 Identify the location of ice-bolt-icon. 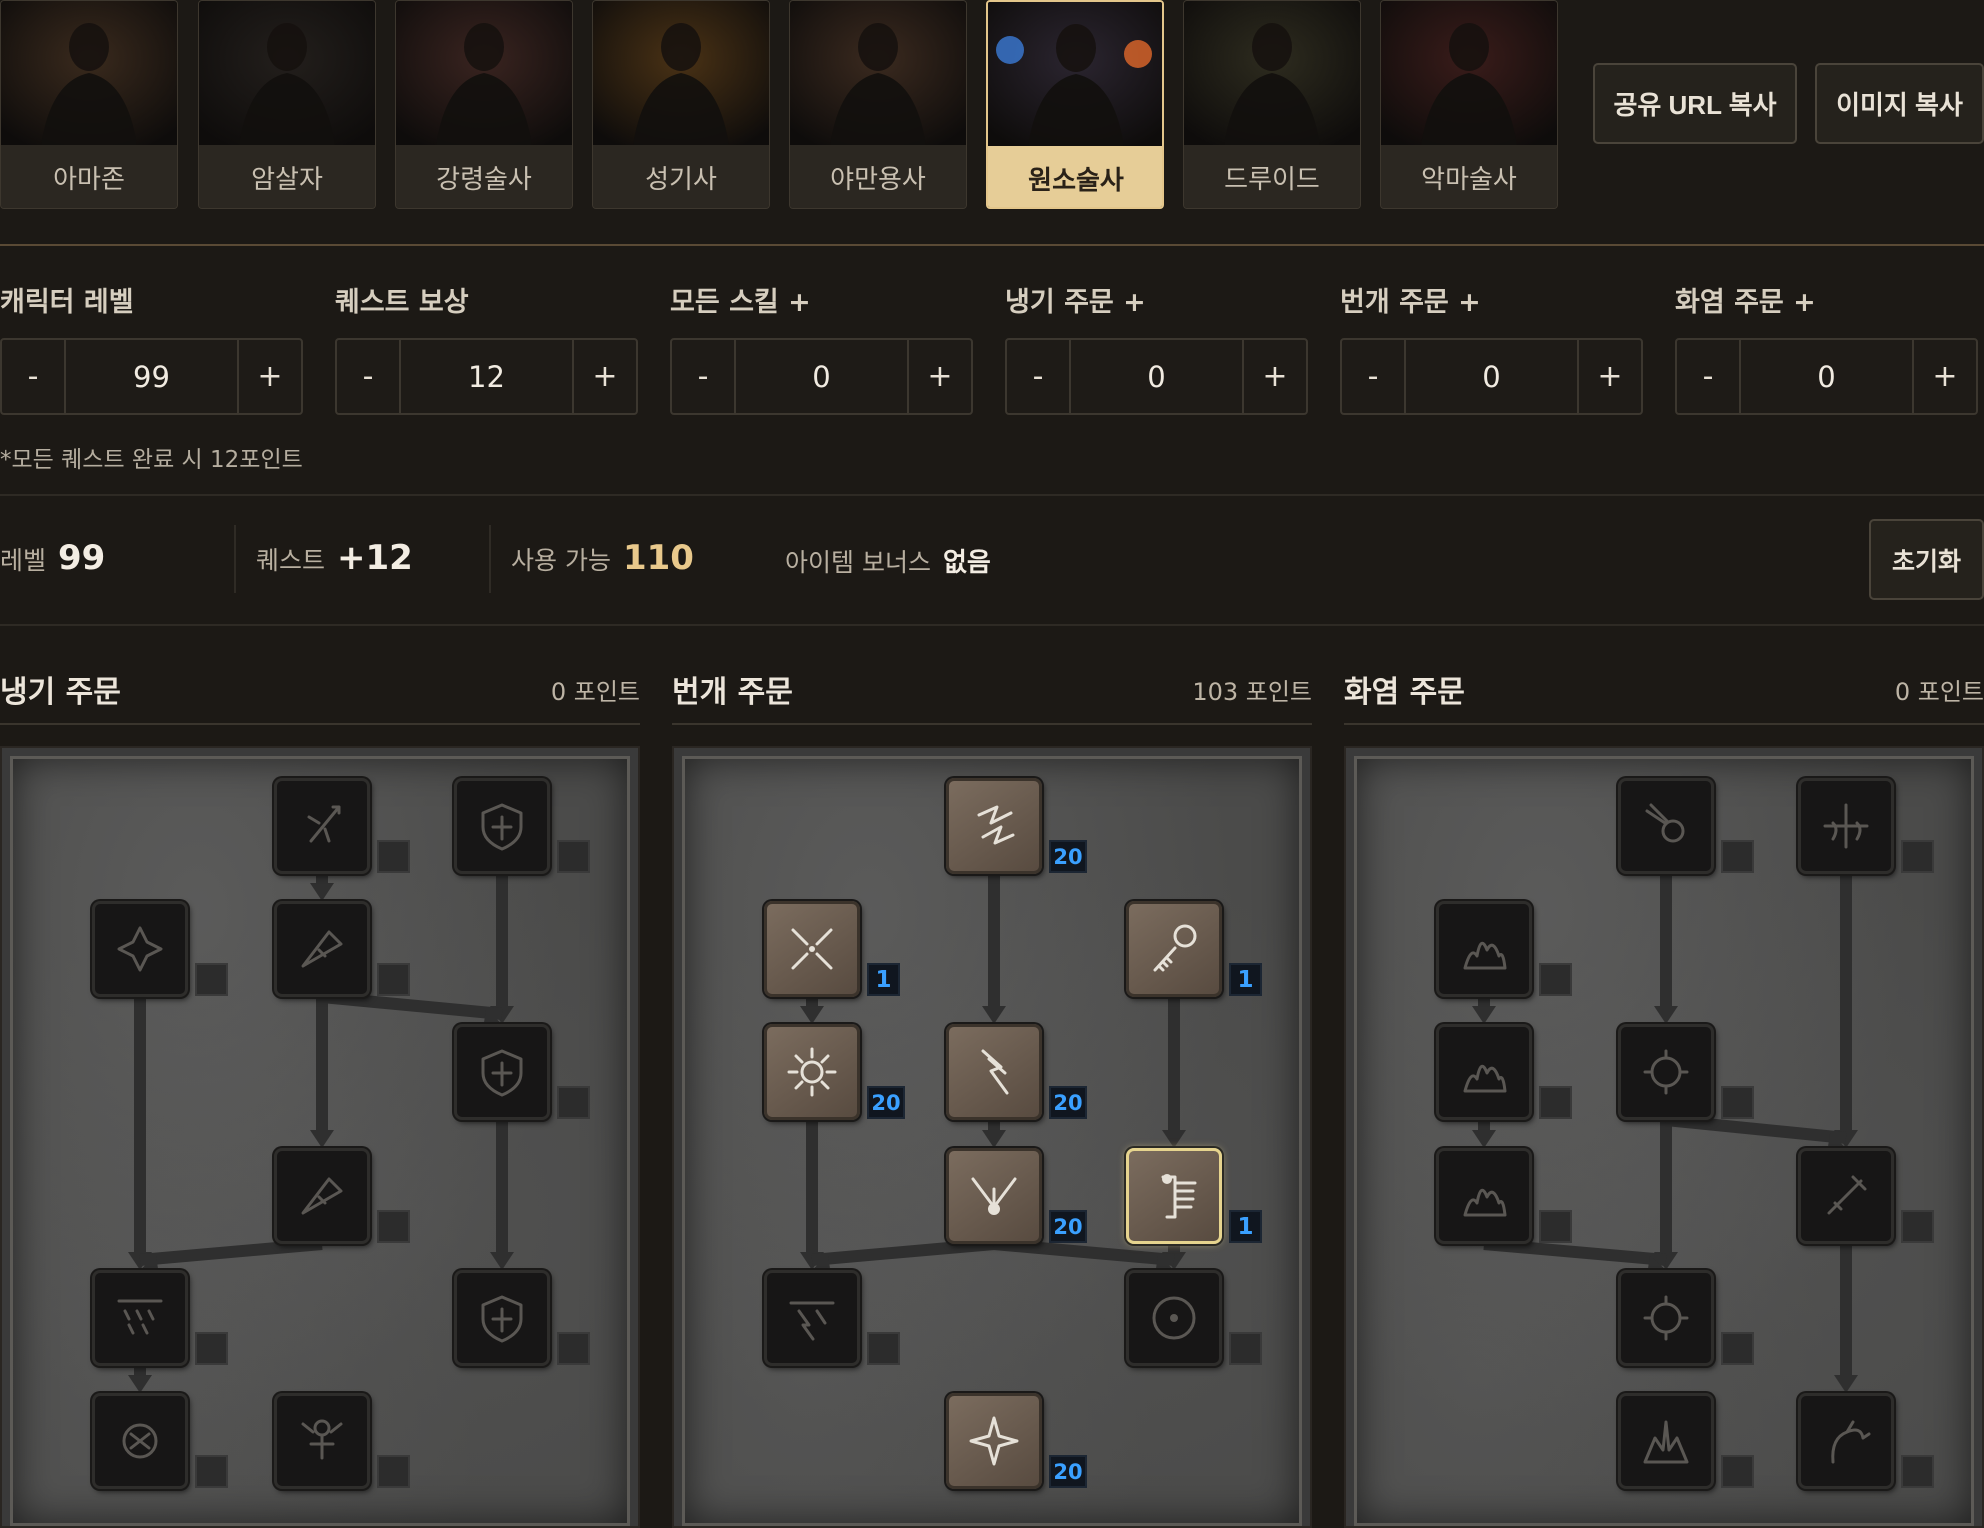
(324, 824).